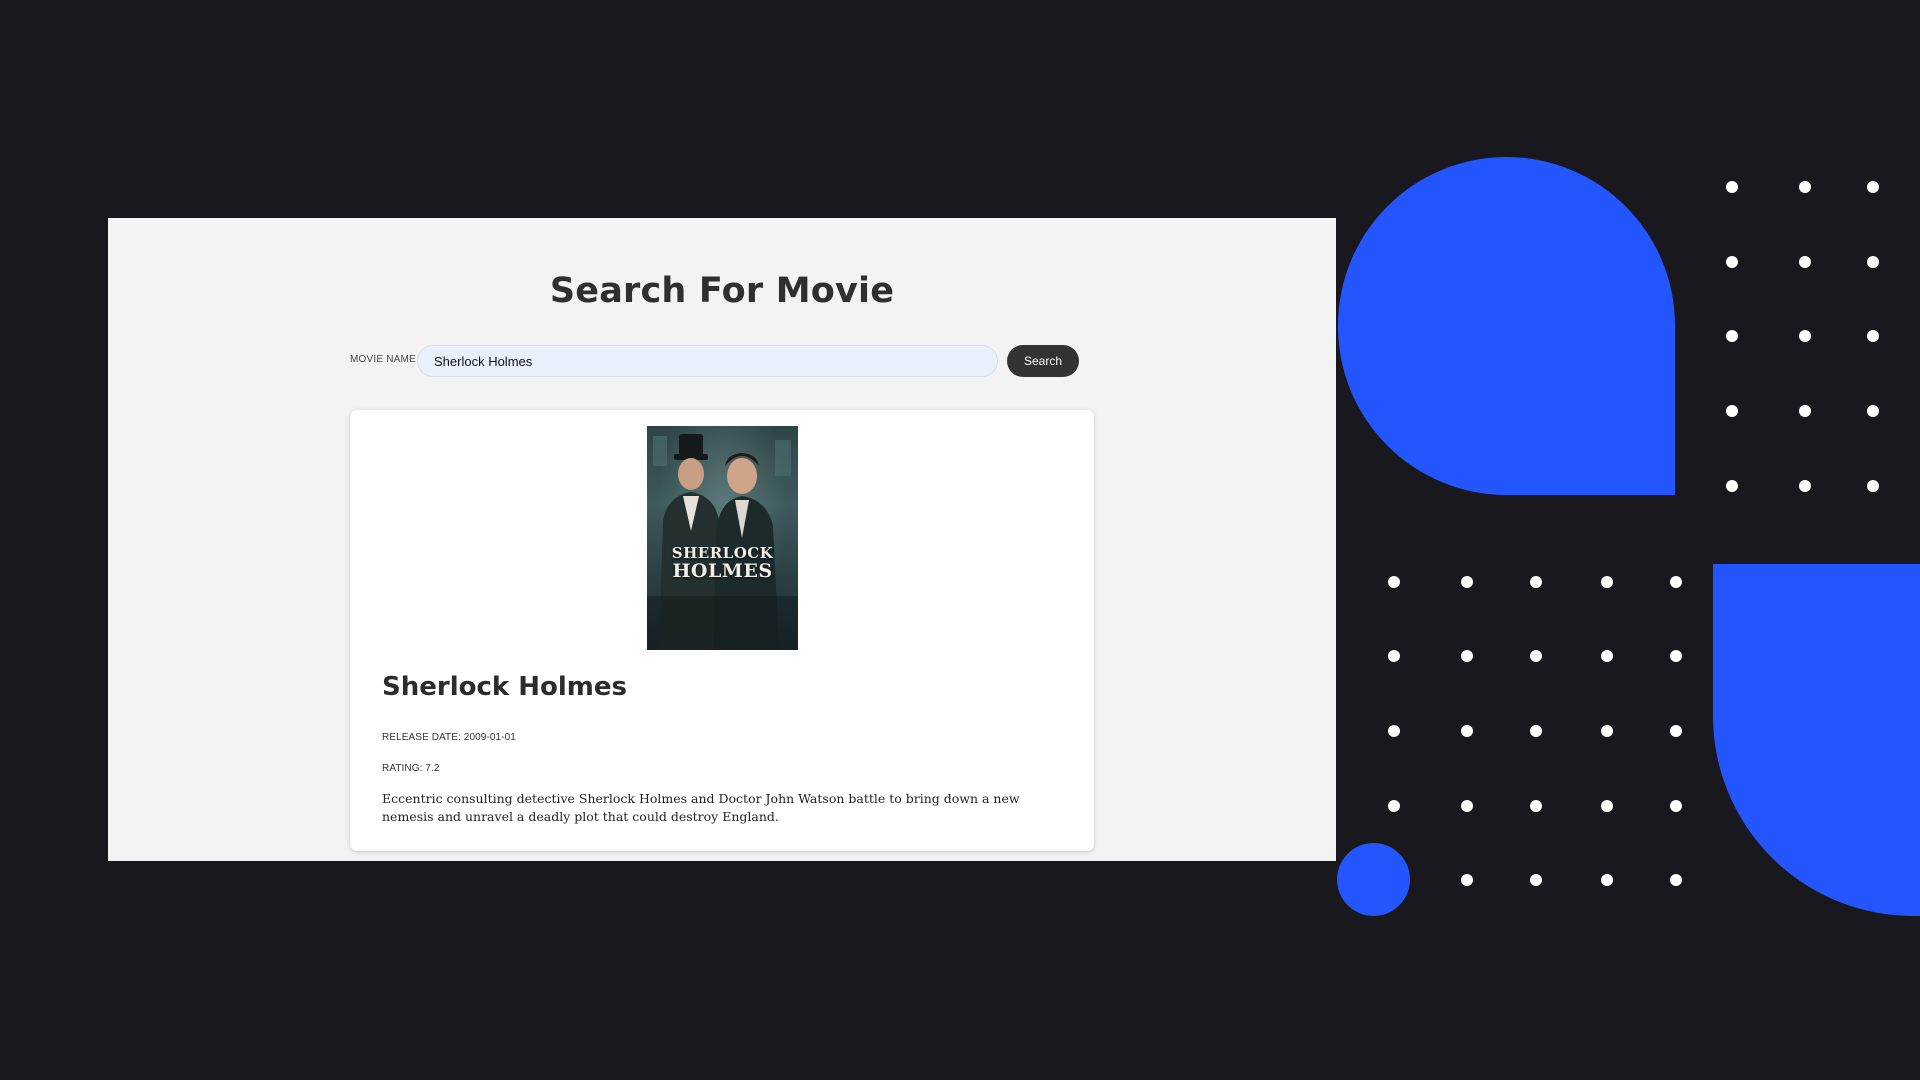 Image resolution: width=1920 pixels, height=1080 pixels. I want to click on decorative-blue-drop-shape, so click(1506, 326).